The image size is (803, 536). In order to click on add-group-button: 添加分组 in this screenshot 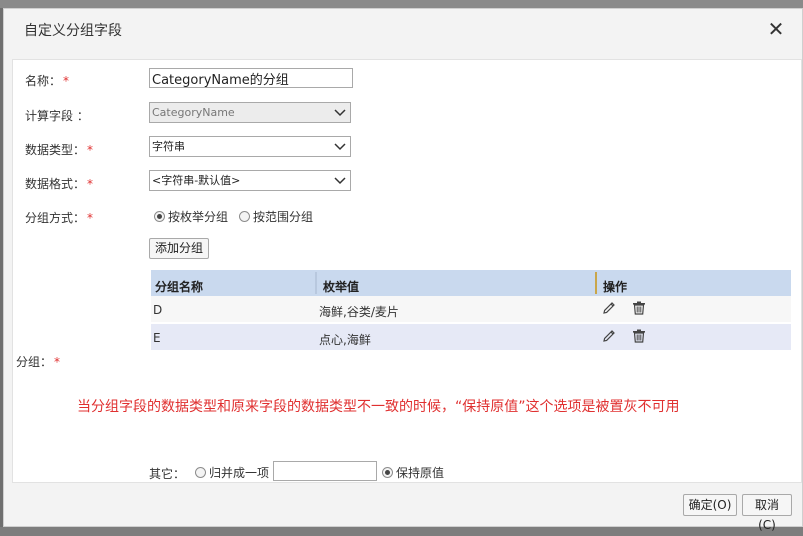, I will do `click(179, 248)`.